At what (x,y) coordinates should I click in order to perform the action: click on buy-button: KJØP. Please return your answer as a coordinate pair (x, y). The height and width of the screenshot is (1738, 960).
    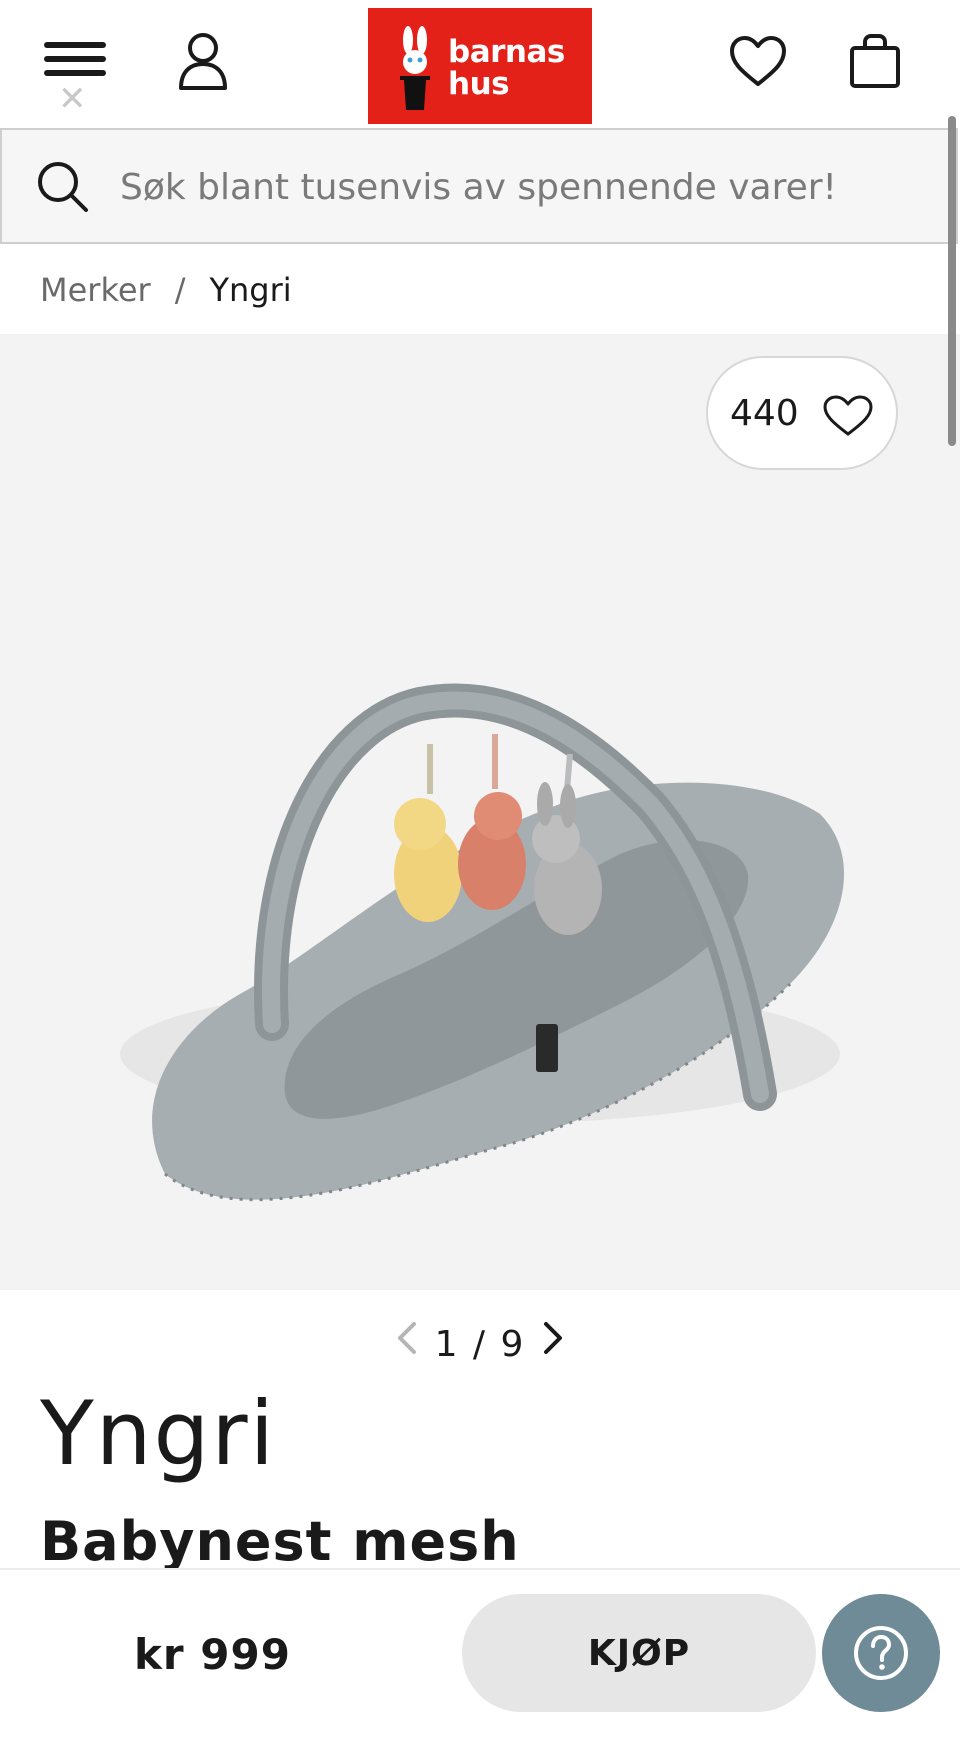
    Looking at the image, I should click on (639, 1653).